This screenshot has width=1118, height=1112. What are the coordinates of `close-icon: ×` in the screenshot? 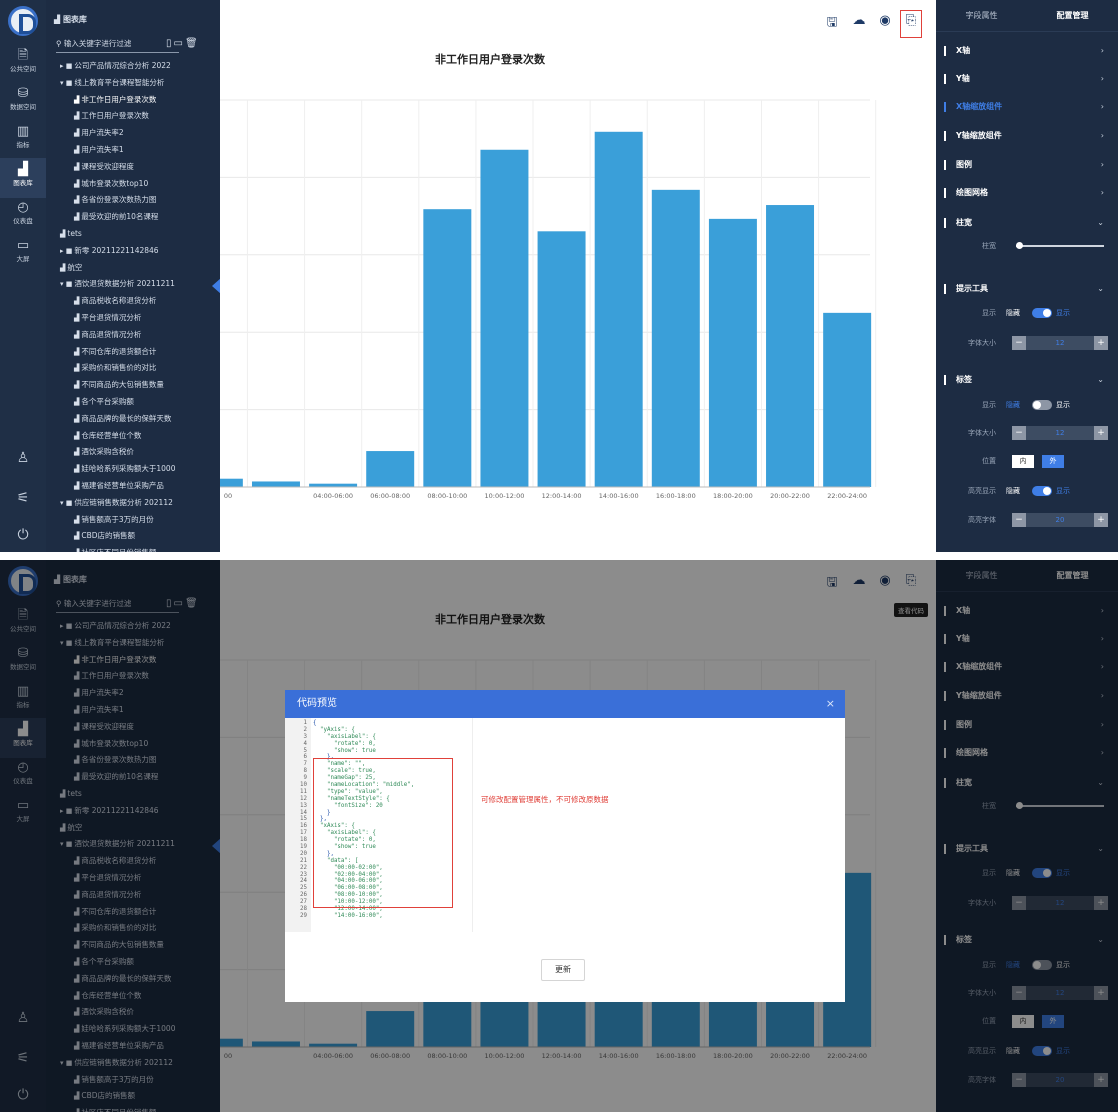 It's located at (830, 704).